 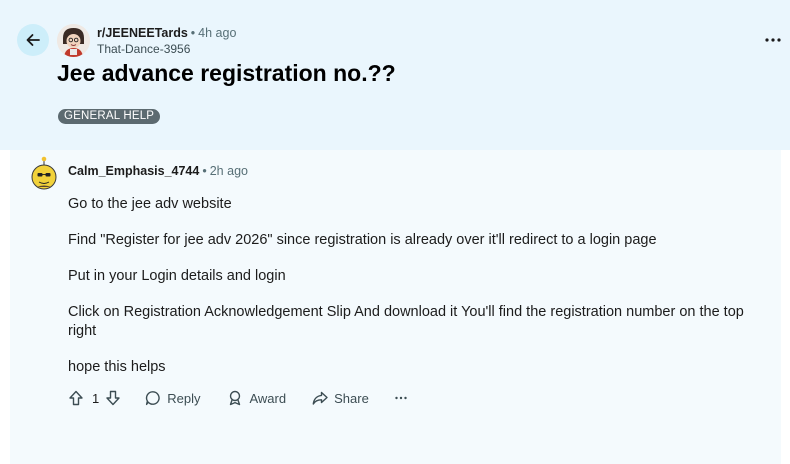 I want to click on subreddit-avatar, so click(x=73, y=40).